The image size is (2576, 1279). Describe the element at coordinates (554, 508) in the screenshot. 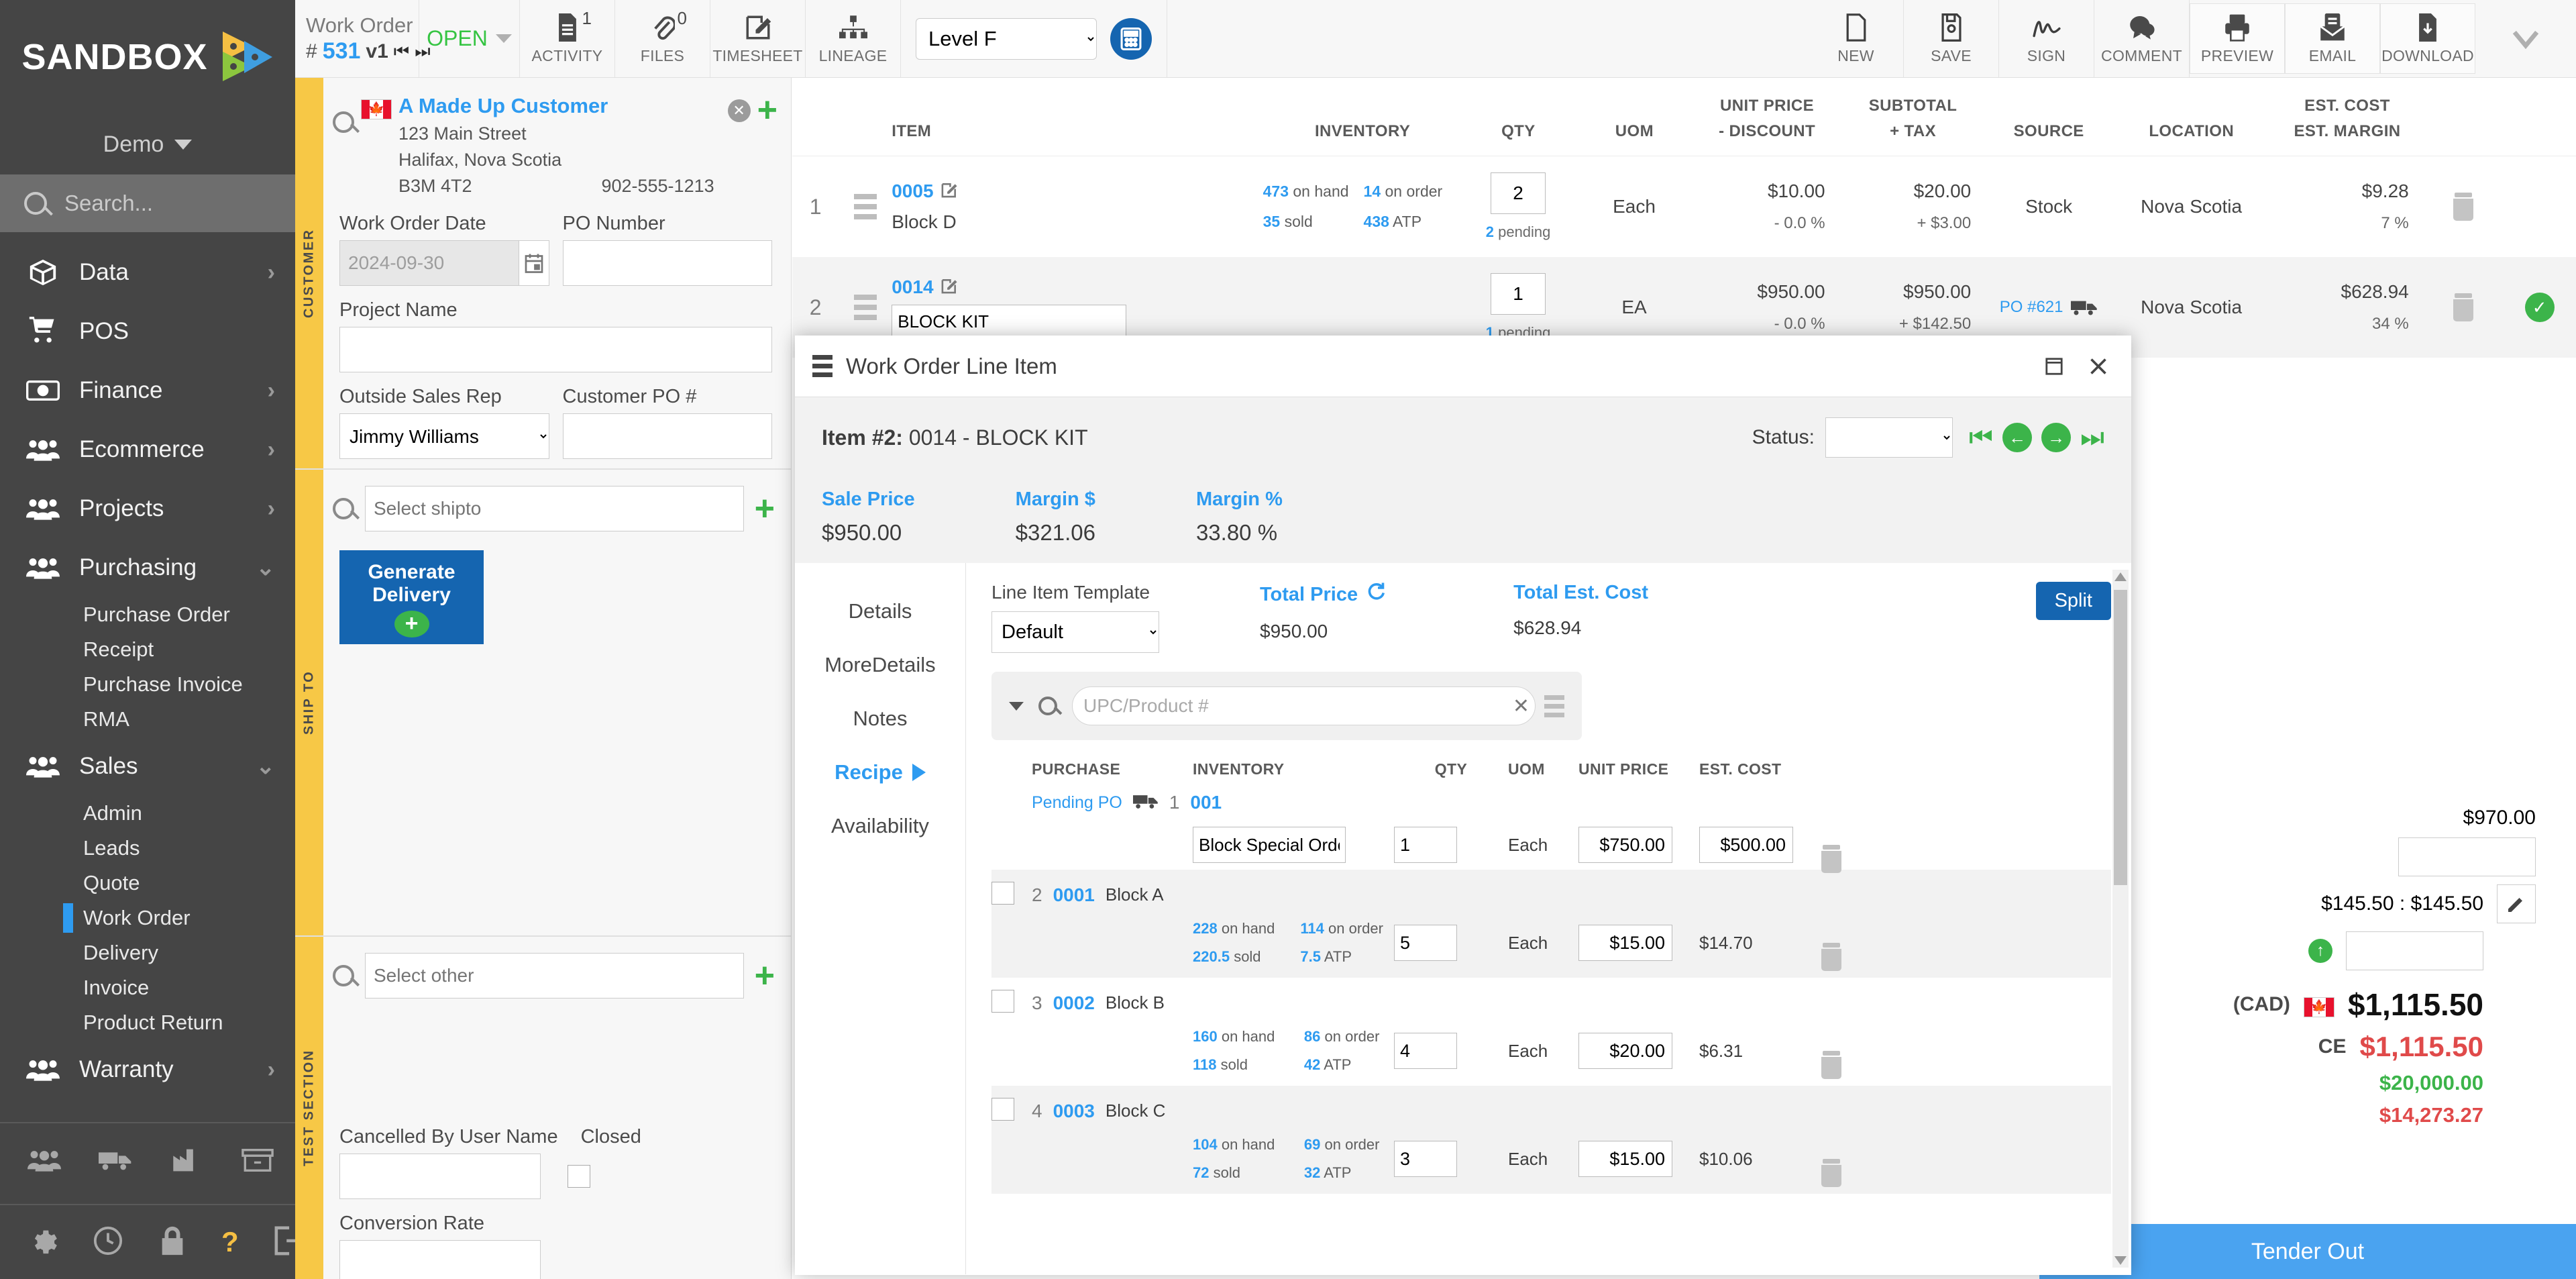

I see `shipto-select-input` at that location.